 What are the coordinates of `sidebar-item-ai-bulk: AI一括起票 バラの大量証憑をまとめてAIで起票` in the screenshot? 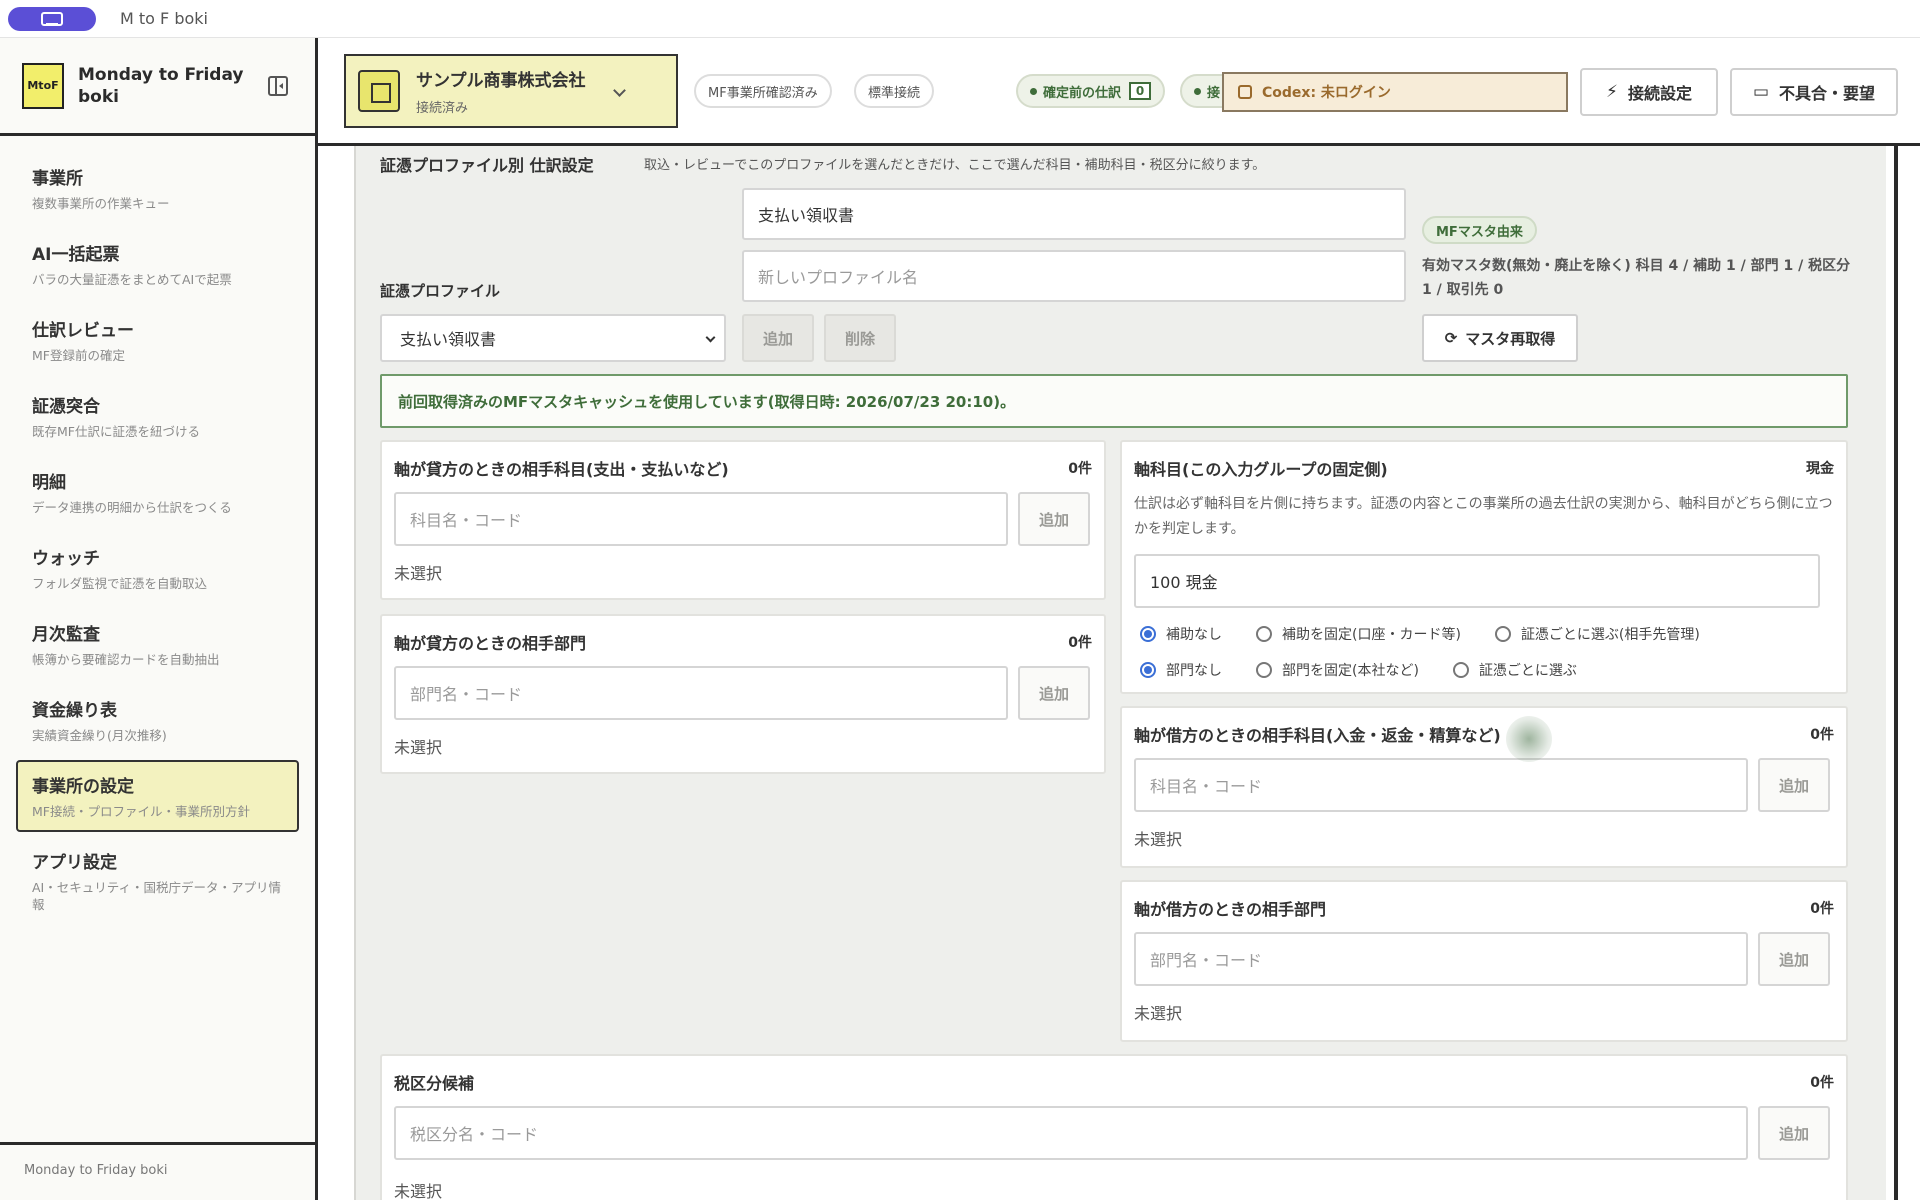 It's located at (157, 264).